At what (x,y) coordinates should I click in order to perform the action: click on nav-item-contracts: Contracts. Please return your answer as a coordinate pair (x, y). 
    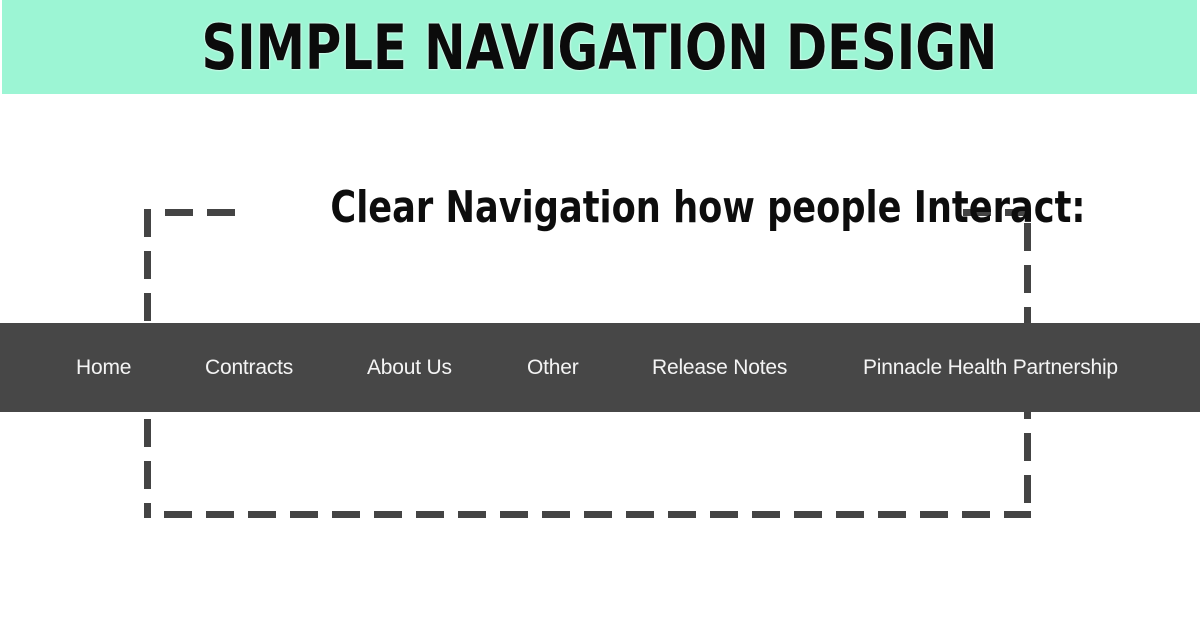
    Looking at the image, I should click on (249, 367).